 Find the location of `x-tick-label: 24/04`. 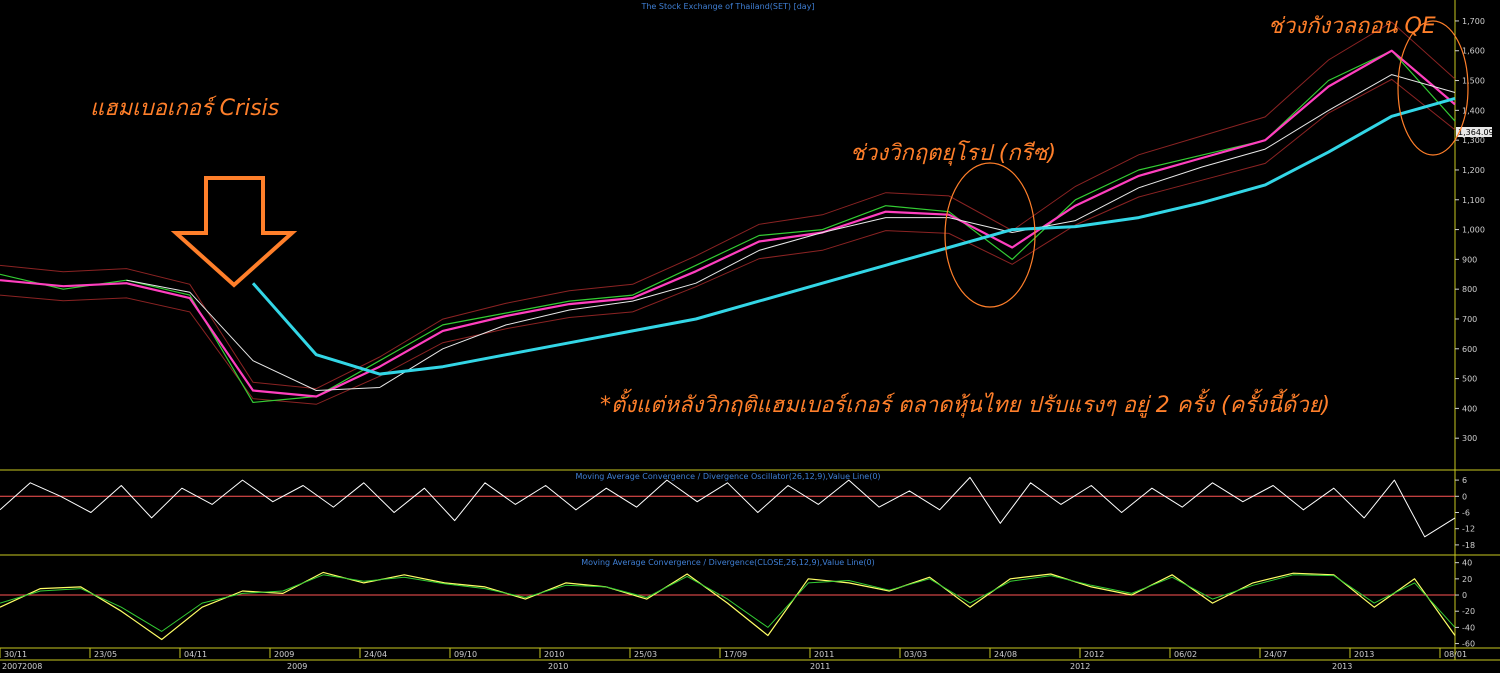

x-tick-label: 24/04 is located at coordinates (375, 654).